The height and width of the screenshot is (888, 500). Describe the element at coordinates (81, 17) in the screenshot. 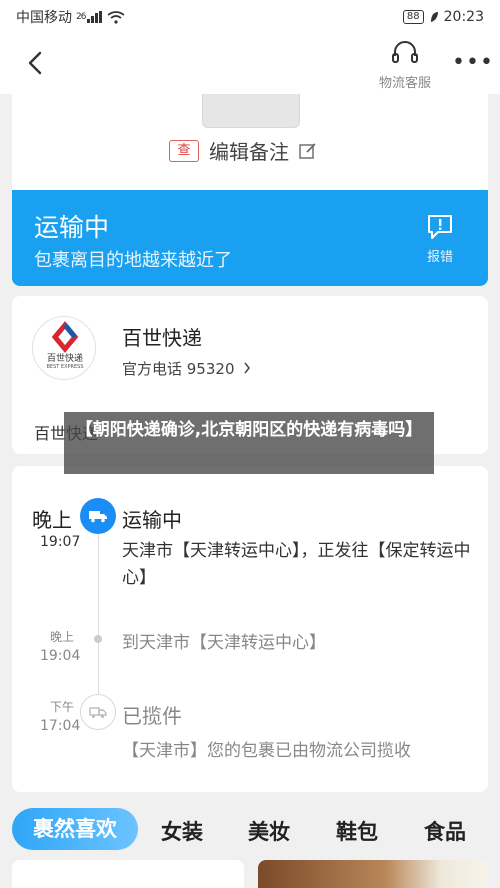

I see `network-type: 26` at that location.